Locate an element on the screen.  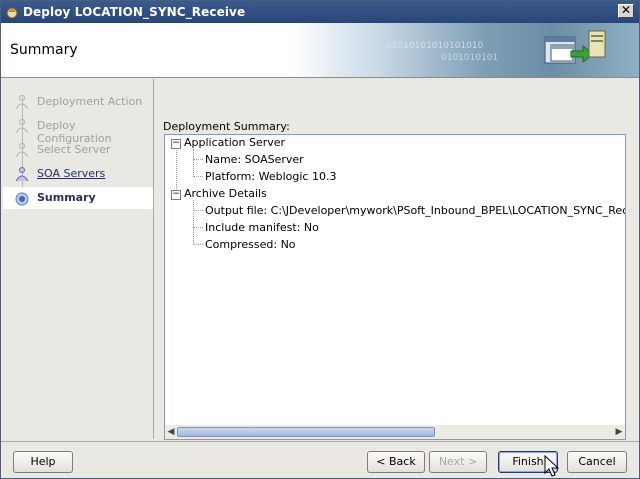
current-step-icon is located at coordinates (22, 199).